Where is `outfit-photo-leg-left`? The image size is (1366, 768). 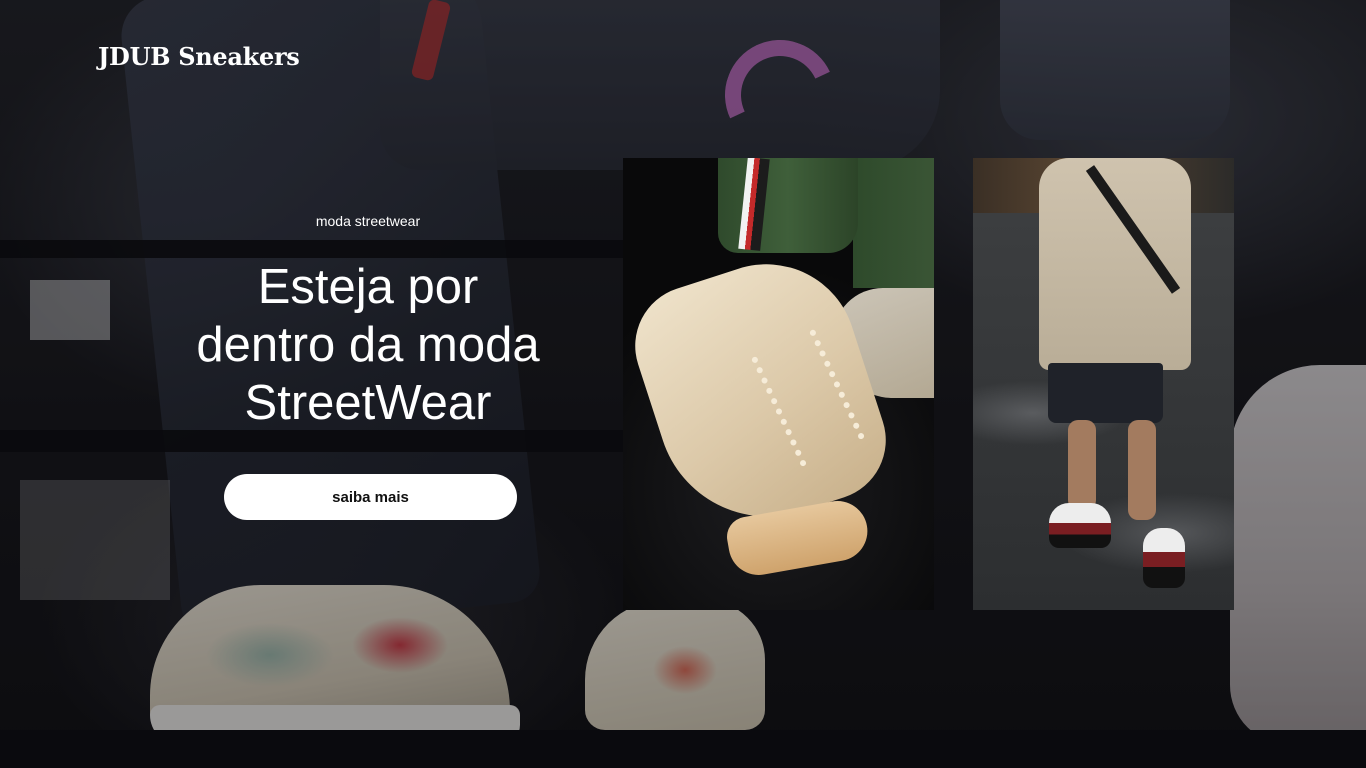 outfit-photo-leg-left is located at coordinates (1082, 465).